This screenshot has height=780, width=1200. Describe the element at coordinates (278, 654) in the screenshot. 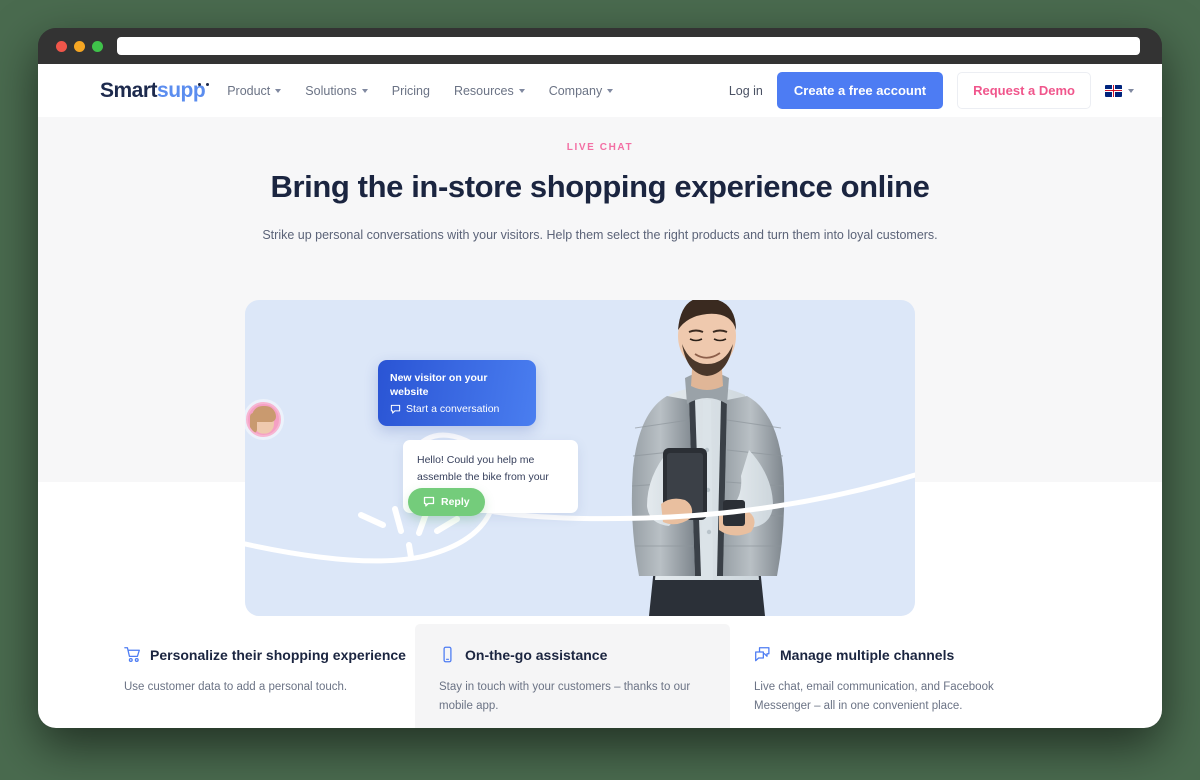

I see `feature-title: Personalize their shopping experience` at that location.